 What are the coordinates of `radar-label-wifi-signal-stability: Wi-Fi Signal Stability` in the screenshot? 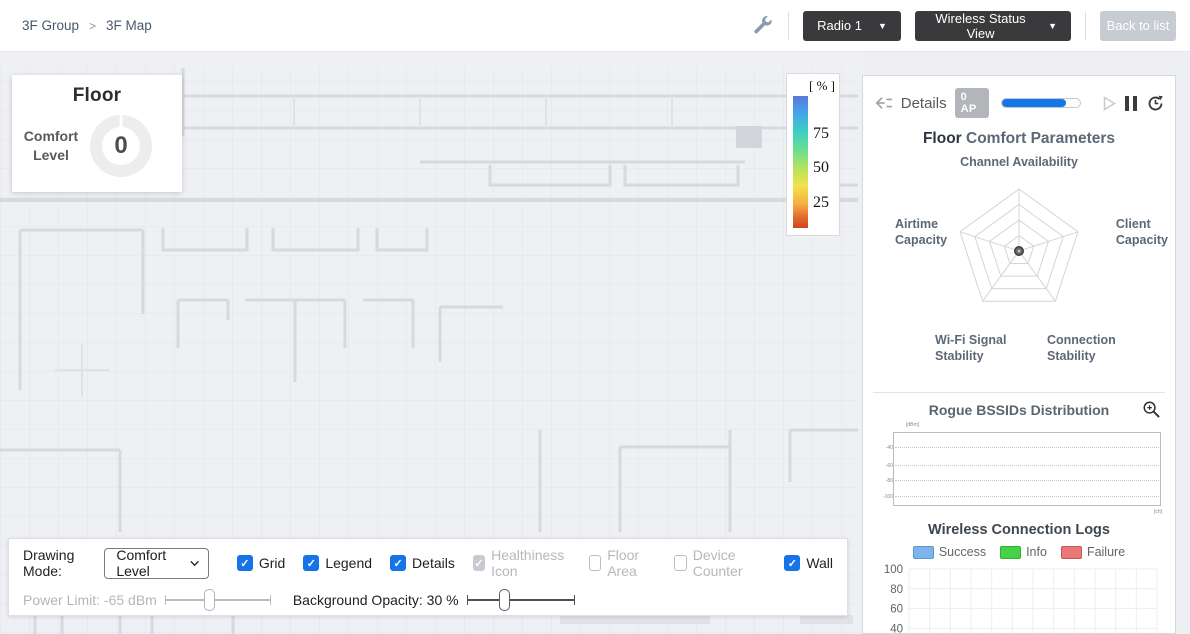 It's located at (971, 348).